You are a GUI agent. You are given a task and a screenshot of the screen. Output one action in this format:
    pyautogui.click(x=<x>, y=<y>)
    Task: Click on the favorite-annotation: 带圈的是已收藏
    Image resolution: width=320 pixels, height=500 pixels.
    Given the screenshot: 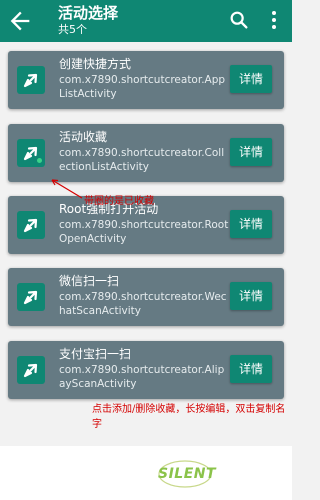 What is the action you would take?
    pyautogui.click(x=119, y=201)
    